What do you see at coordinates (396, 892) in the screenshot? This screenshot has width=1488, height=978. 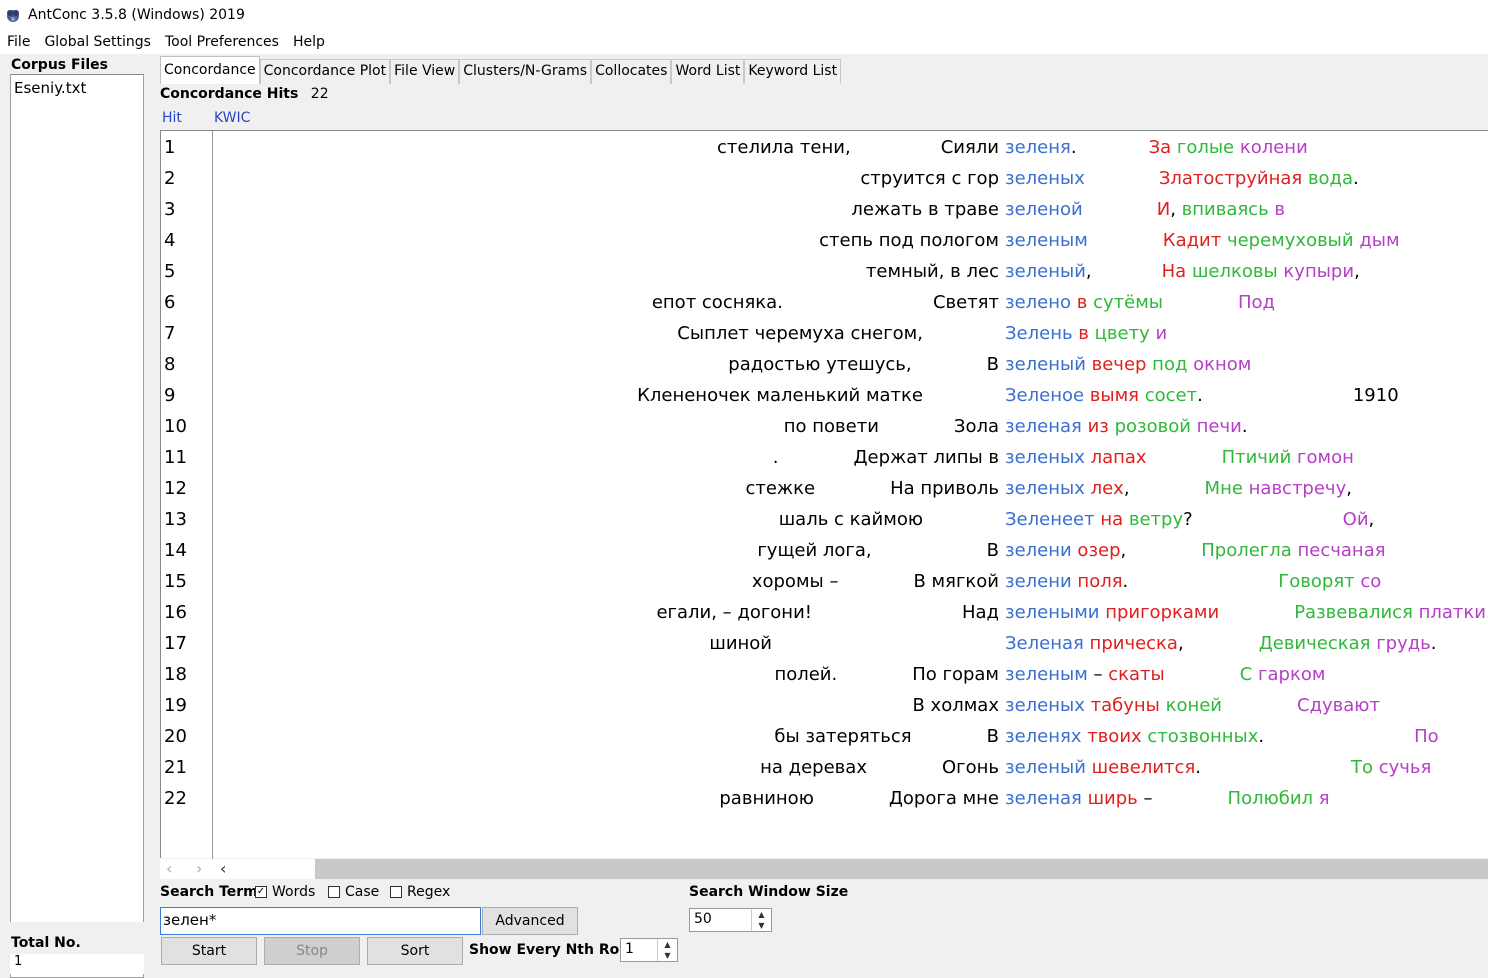 I see `regex-checkbox` at bounding box center [396, 892].